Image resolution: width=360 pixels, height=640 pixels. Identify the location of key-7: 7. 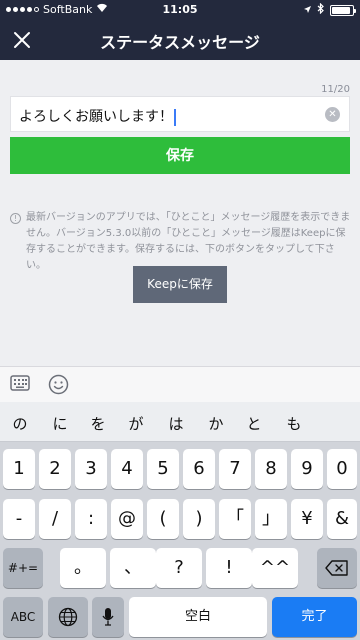
(235, 469).